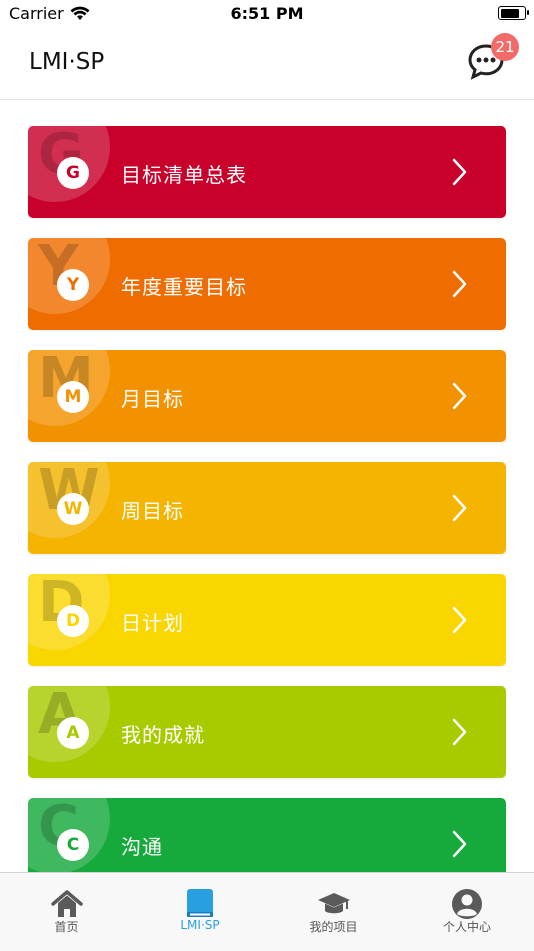  What do you see at coordinates (142, 847) in the screenshot?
I see `menu-card-label: 沟通` at bounding box center [142, 847].